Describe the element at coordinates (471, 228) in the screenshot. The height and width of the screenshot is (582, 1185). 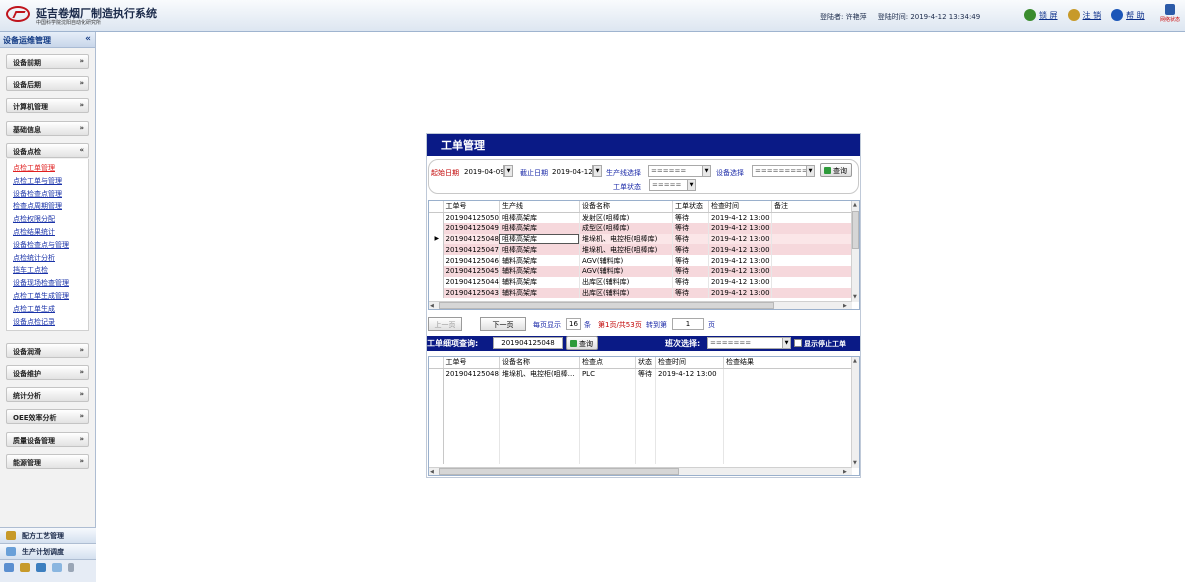
I see `table-cell: 201904125049` at that location.